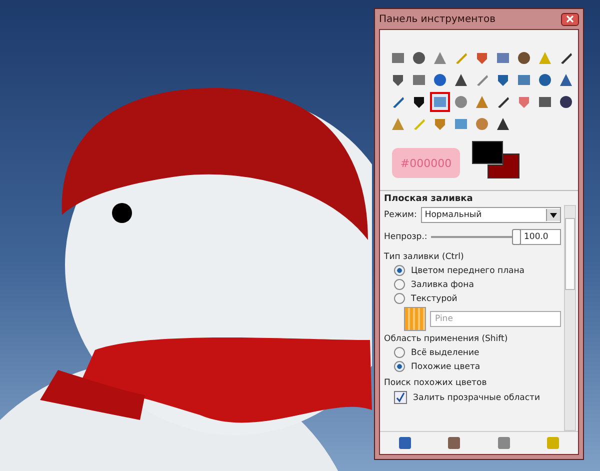 This screenshot has height=471, width=600. I want to click on radio-option: Цветом переднего плана, so click(472, 270).